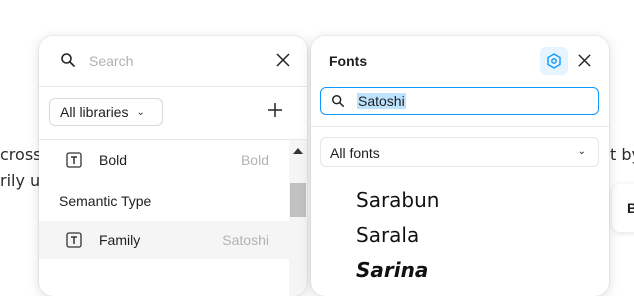 The image size is (634, 296). What do you see at coordinates (459, 101) in the screenshot?
I see `font-search-input: Satoshi` at bounding box center [459, 101].